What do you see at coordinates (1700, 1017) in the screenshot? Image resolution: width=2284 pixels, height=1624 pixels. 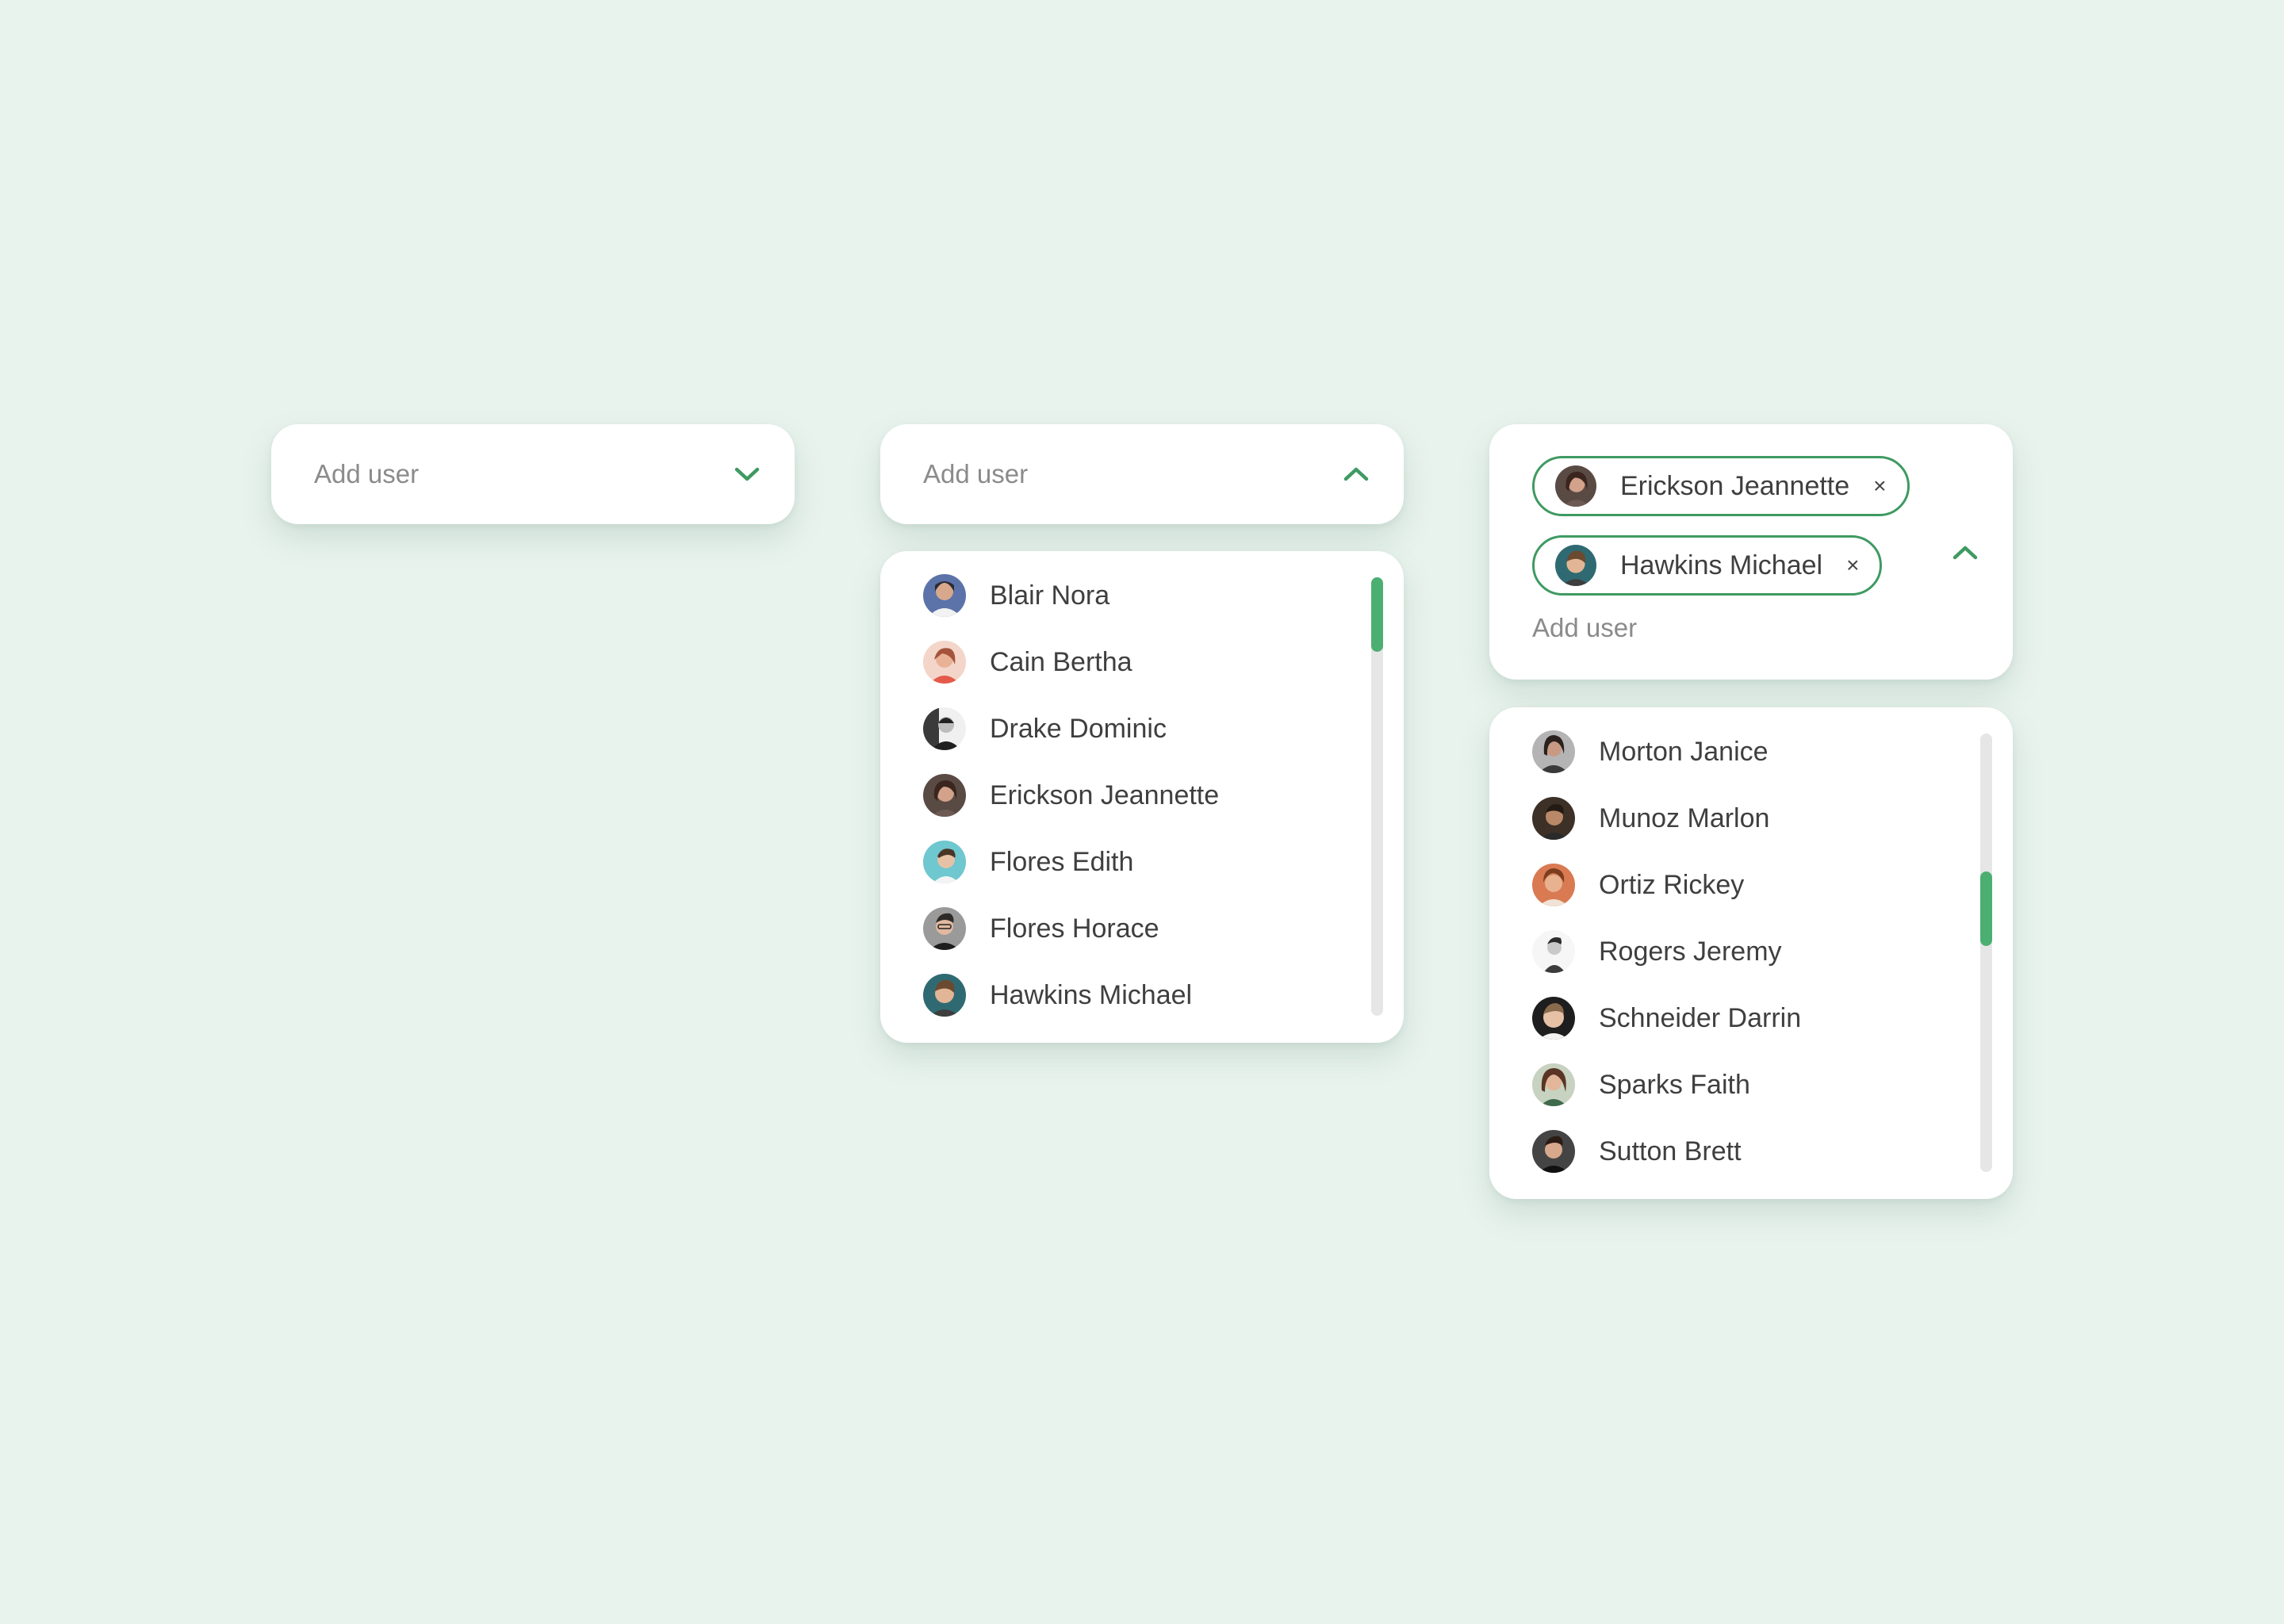 I see `list-item-name: Schneider Darrin` at bounding box center [1700, 1017].